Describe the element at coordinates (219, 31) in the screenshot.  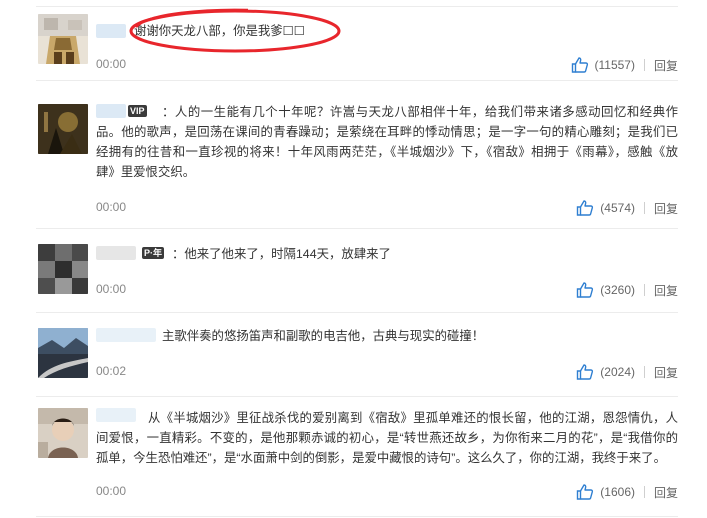
I see `comment-text: 谢谢你天龙八部，你是我爹☐☐` at that location.